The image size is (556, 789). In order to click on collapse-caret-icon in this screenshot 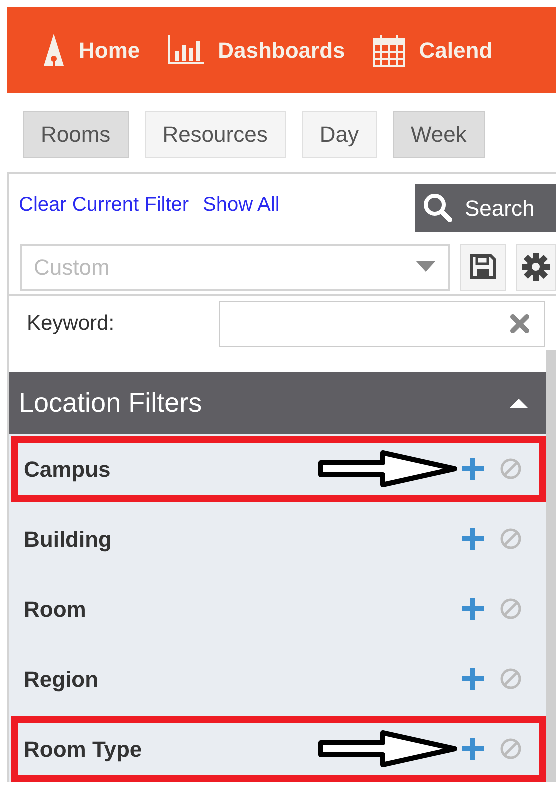, I will do `click(519, 403)`.